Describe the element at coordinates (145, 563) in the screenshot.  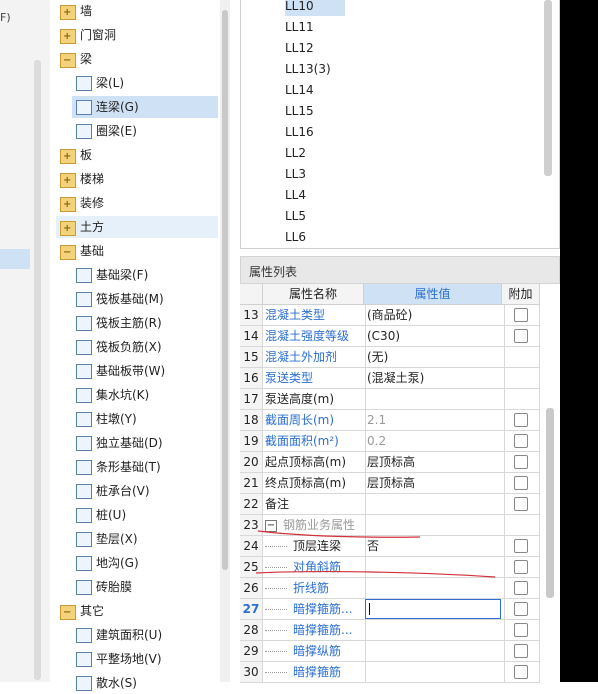
I see `tree-item: 地沟(G)` at that location.